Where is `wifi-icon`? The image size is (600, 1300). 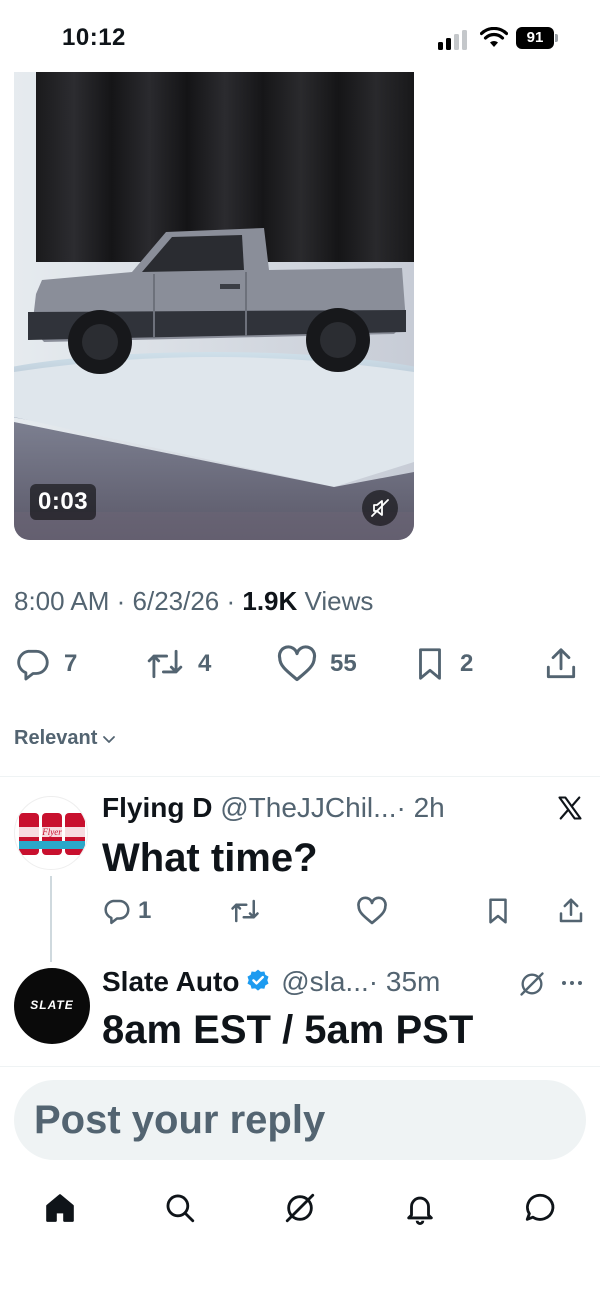
wifi-icon is located at coordinates (494, 37).